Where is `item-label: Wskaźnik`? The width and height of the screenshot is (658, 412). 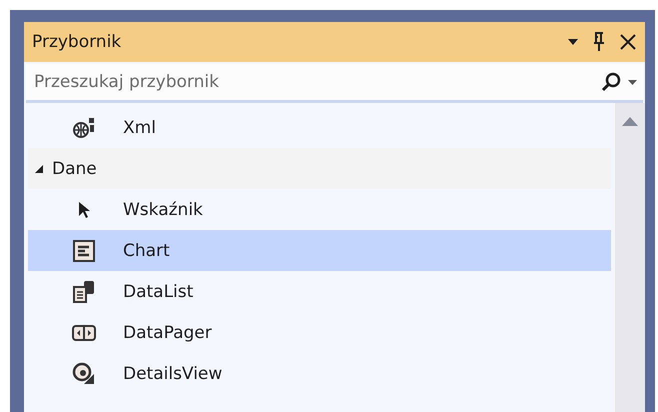
item-label: Wskaźnik is located at coordinates (163, 210).